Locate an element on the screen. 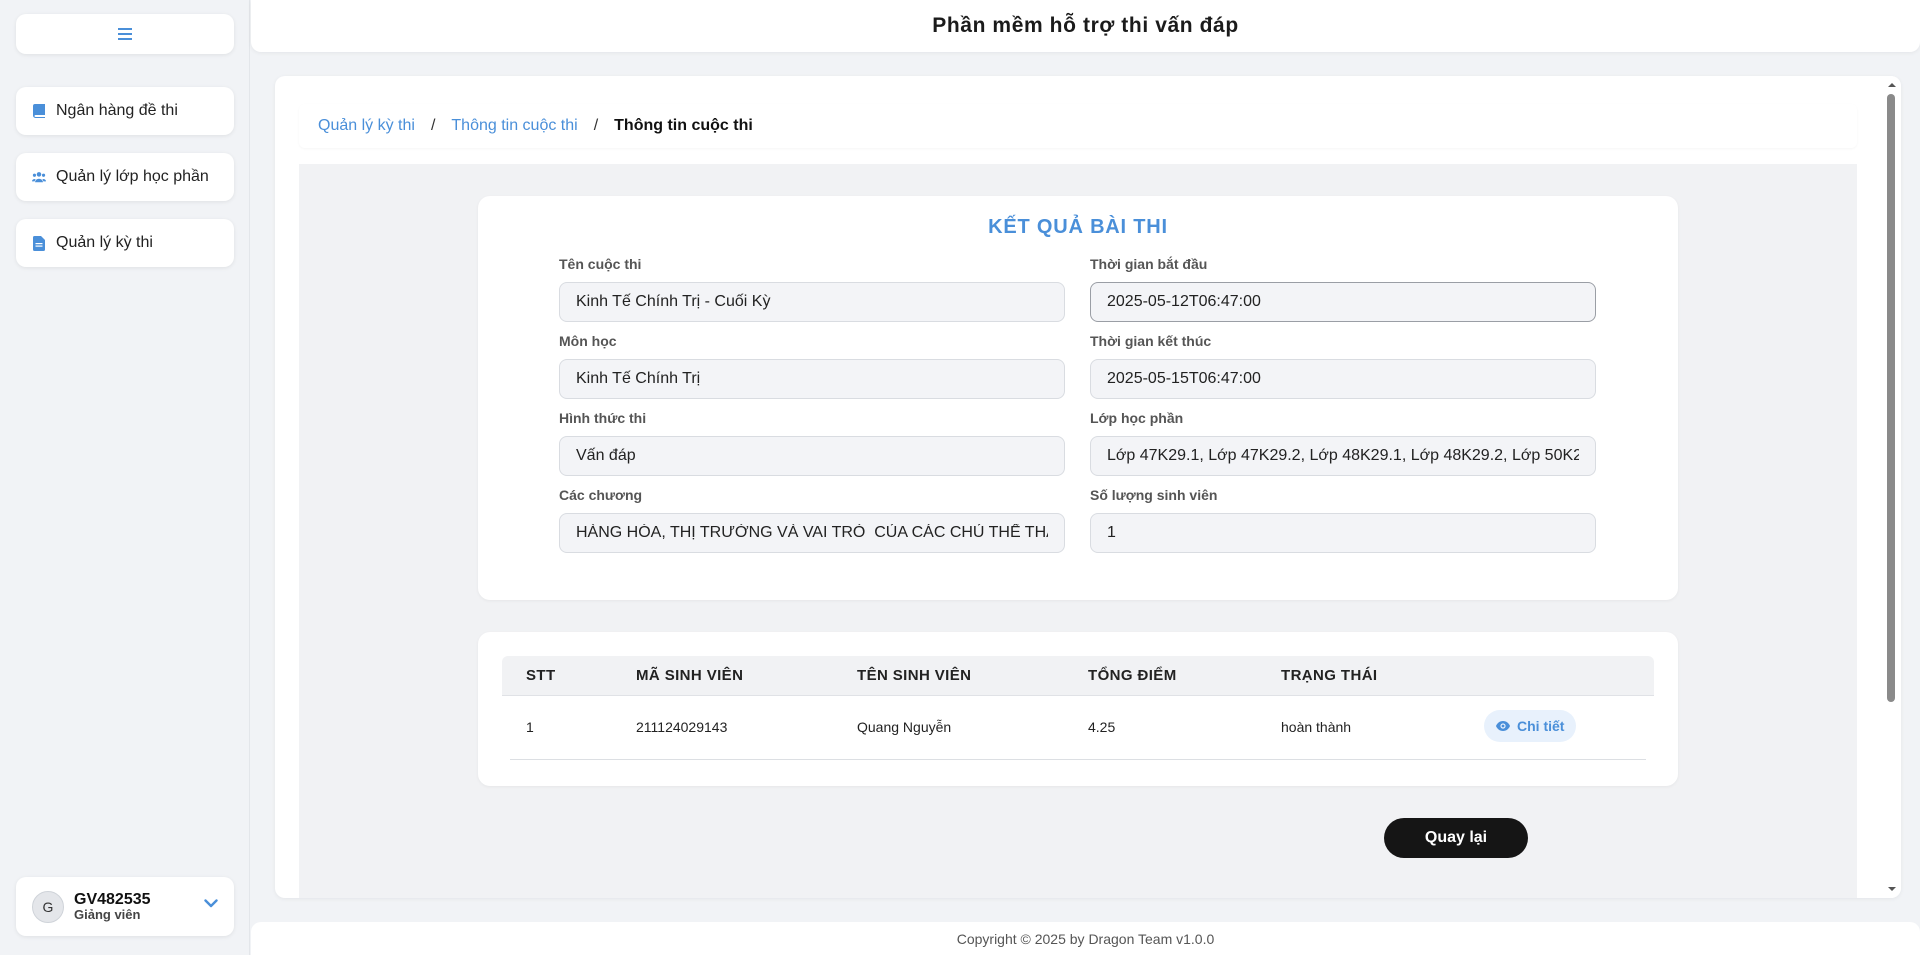 The image size is (1920, 955). exam-name-field: Tên cuộc thi is located at coordinates (812, 289).